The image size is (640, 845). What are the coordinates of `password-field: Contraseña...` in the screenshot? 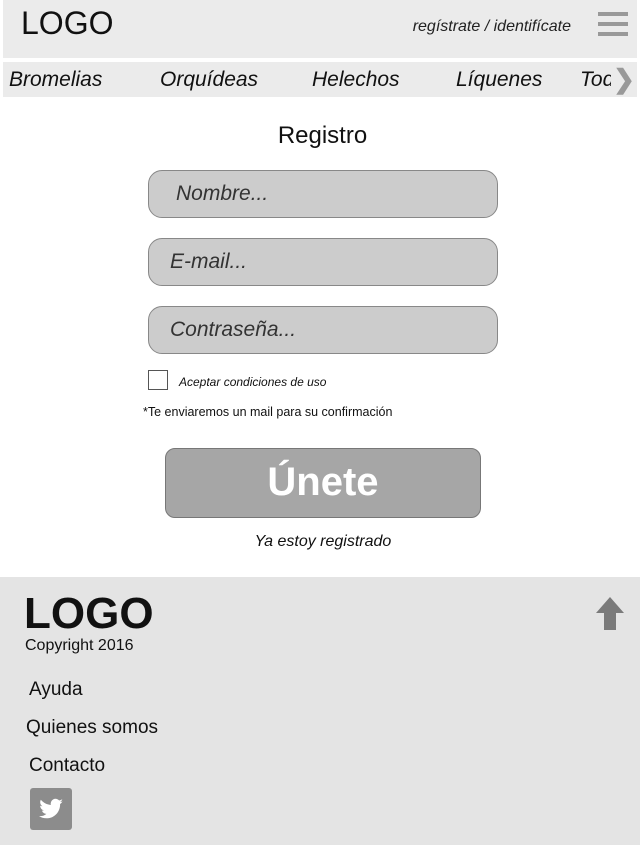 It's located at (323, 330).